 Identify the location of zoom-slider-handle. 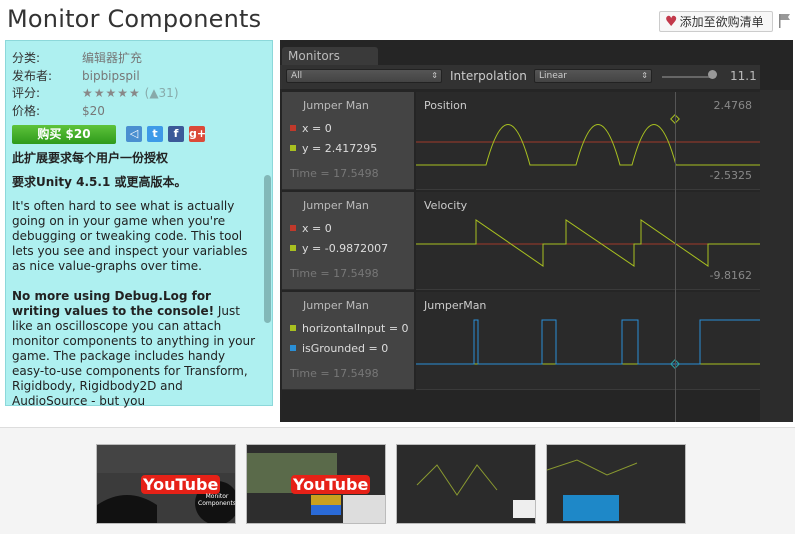
(712, 74).